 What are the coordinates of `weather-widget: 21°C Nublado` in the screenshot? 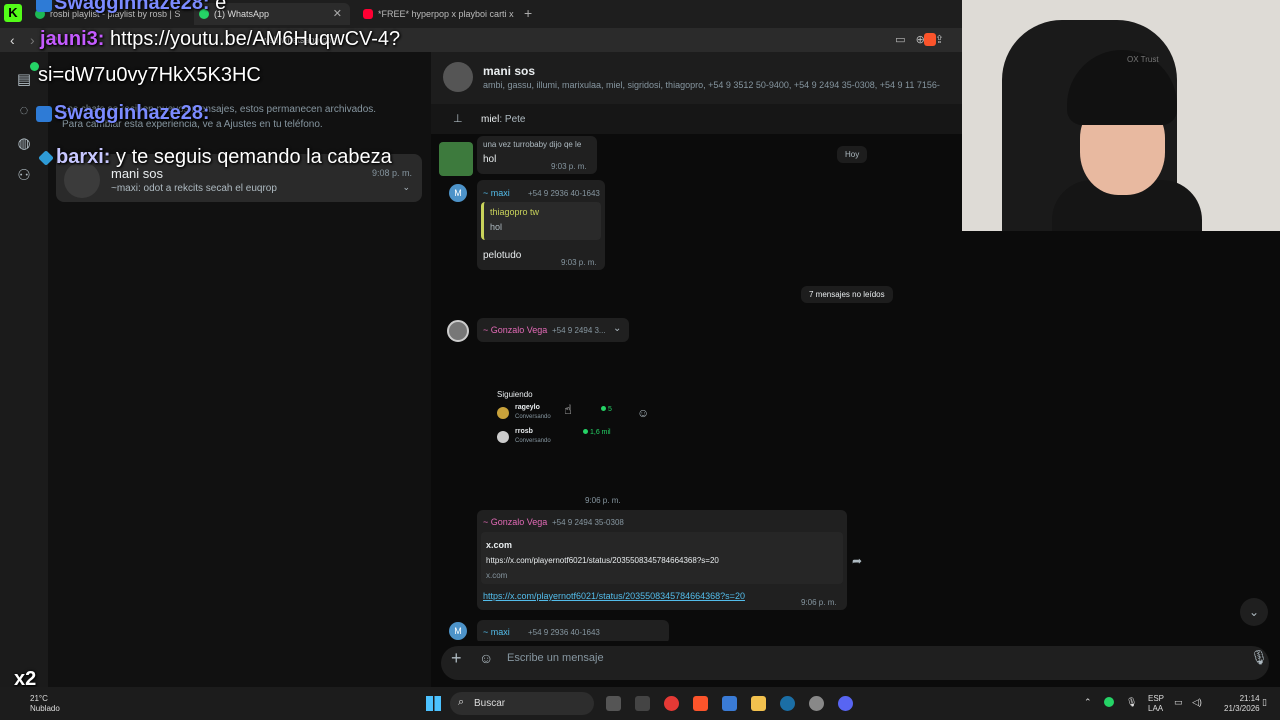 It's located at (45, 704).